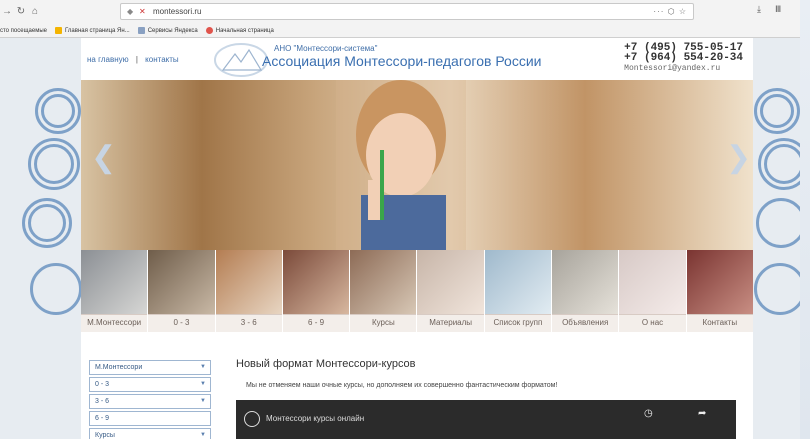  I want to click on thumb-label: 3 - 6, so click(248, 323).